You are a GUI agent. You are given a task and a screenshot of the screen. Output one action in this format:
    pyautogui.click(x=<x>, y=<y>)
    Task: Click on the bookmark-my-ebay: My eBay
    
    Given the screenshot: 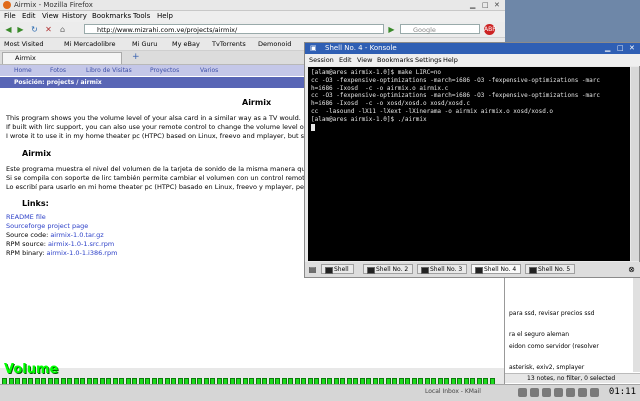 What is the action you would take?
    pyautogui.click(x=186, y=44)
    